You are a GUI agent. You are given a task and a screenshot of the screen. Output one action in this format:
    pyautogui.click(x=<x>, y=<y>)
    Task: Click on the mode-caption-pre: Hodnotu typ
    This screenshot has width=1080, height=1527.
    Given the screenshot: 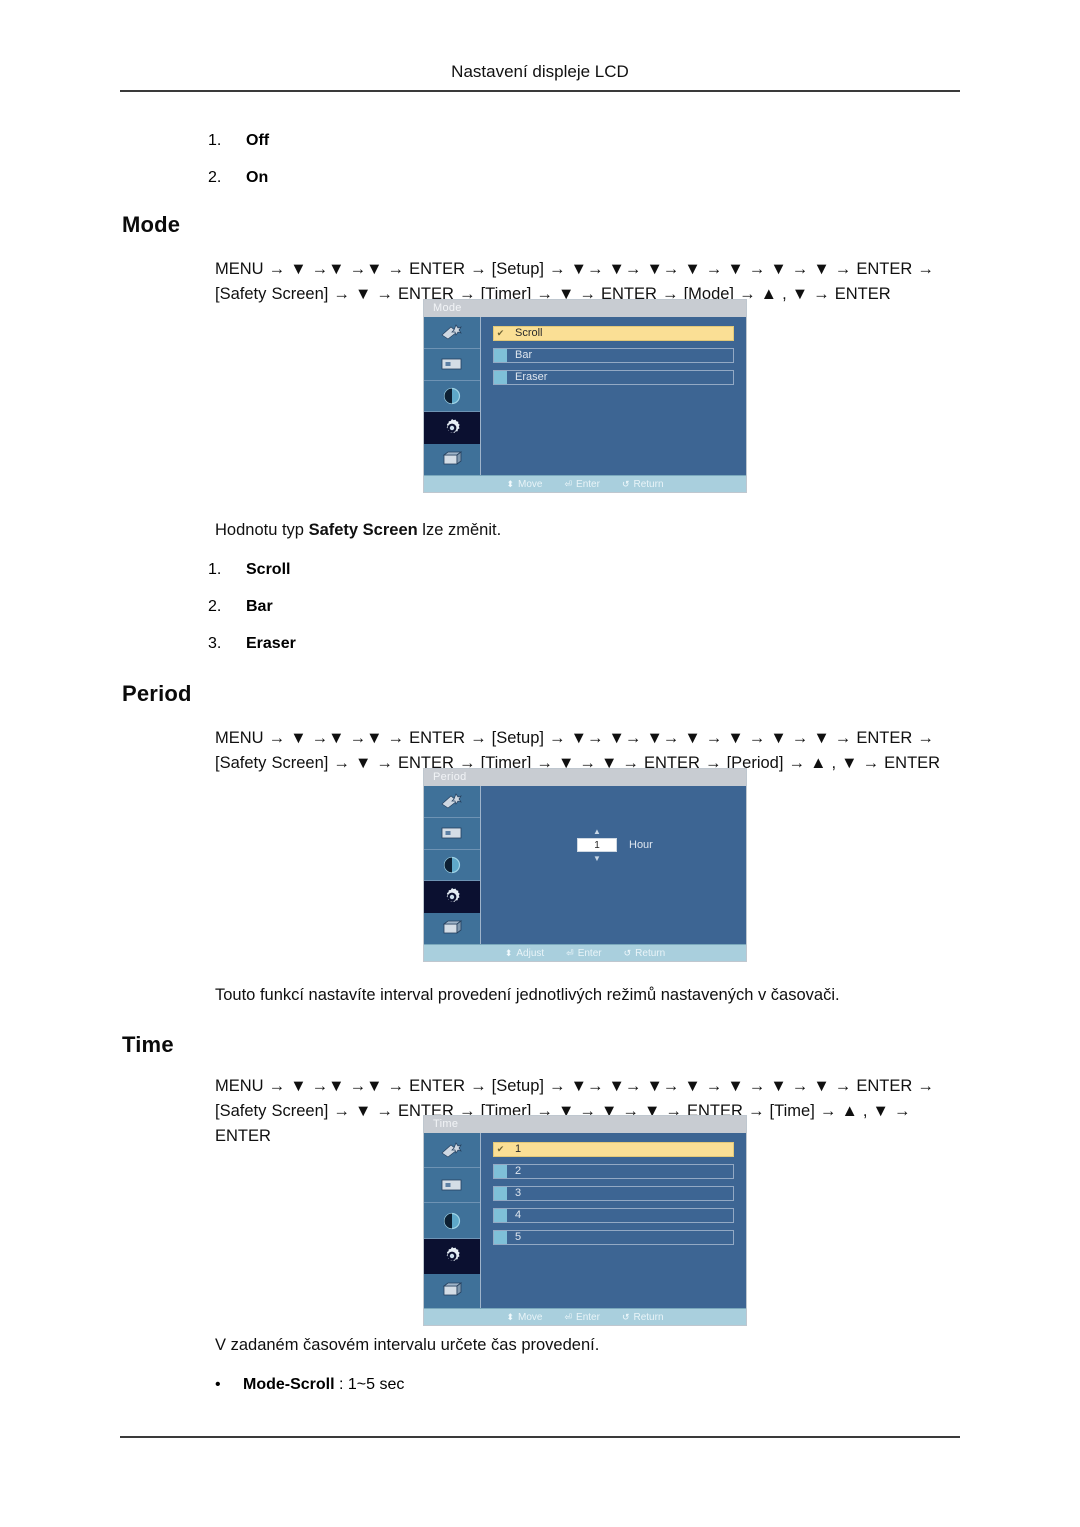 What is the action you would take?
    pyautogui.click(x=262, y=530)
    